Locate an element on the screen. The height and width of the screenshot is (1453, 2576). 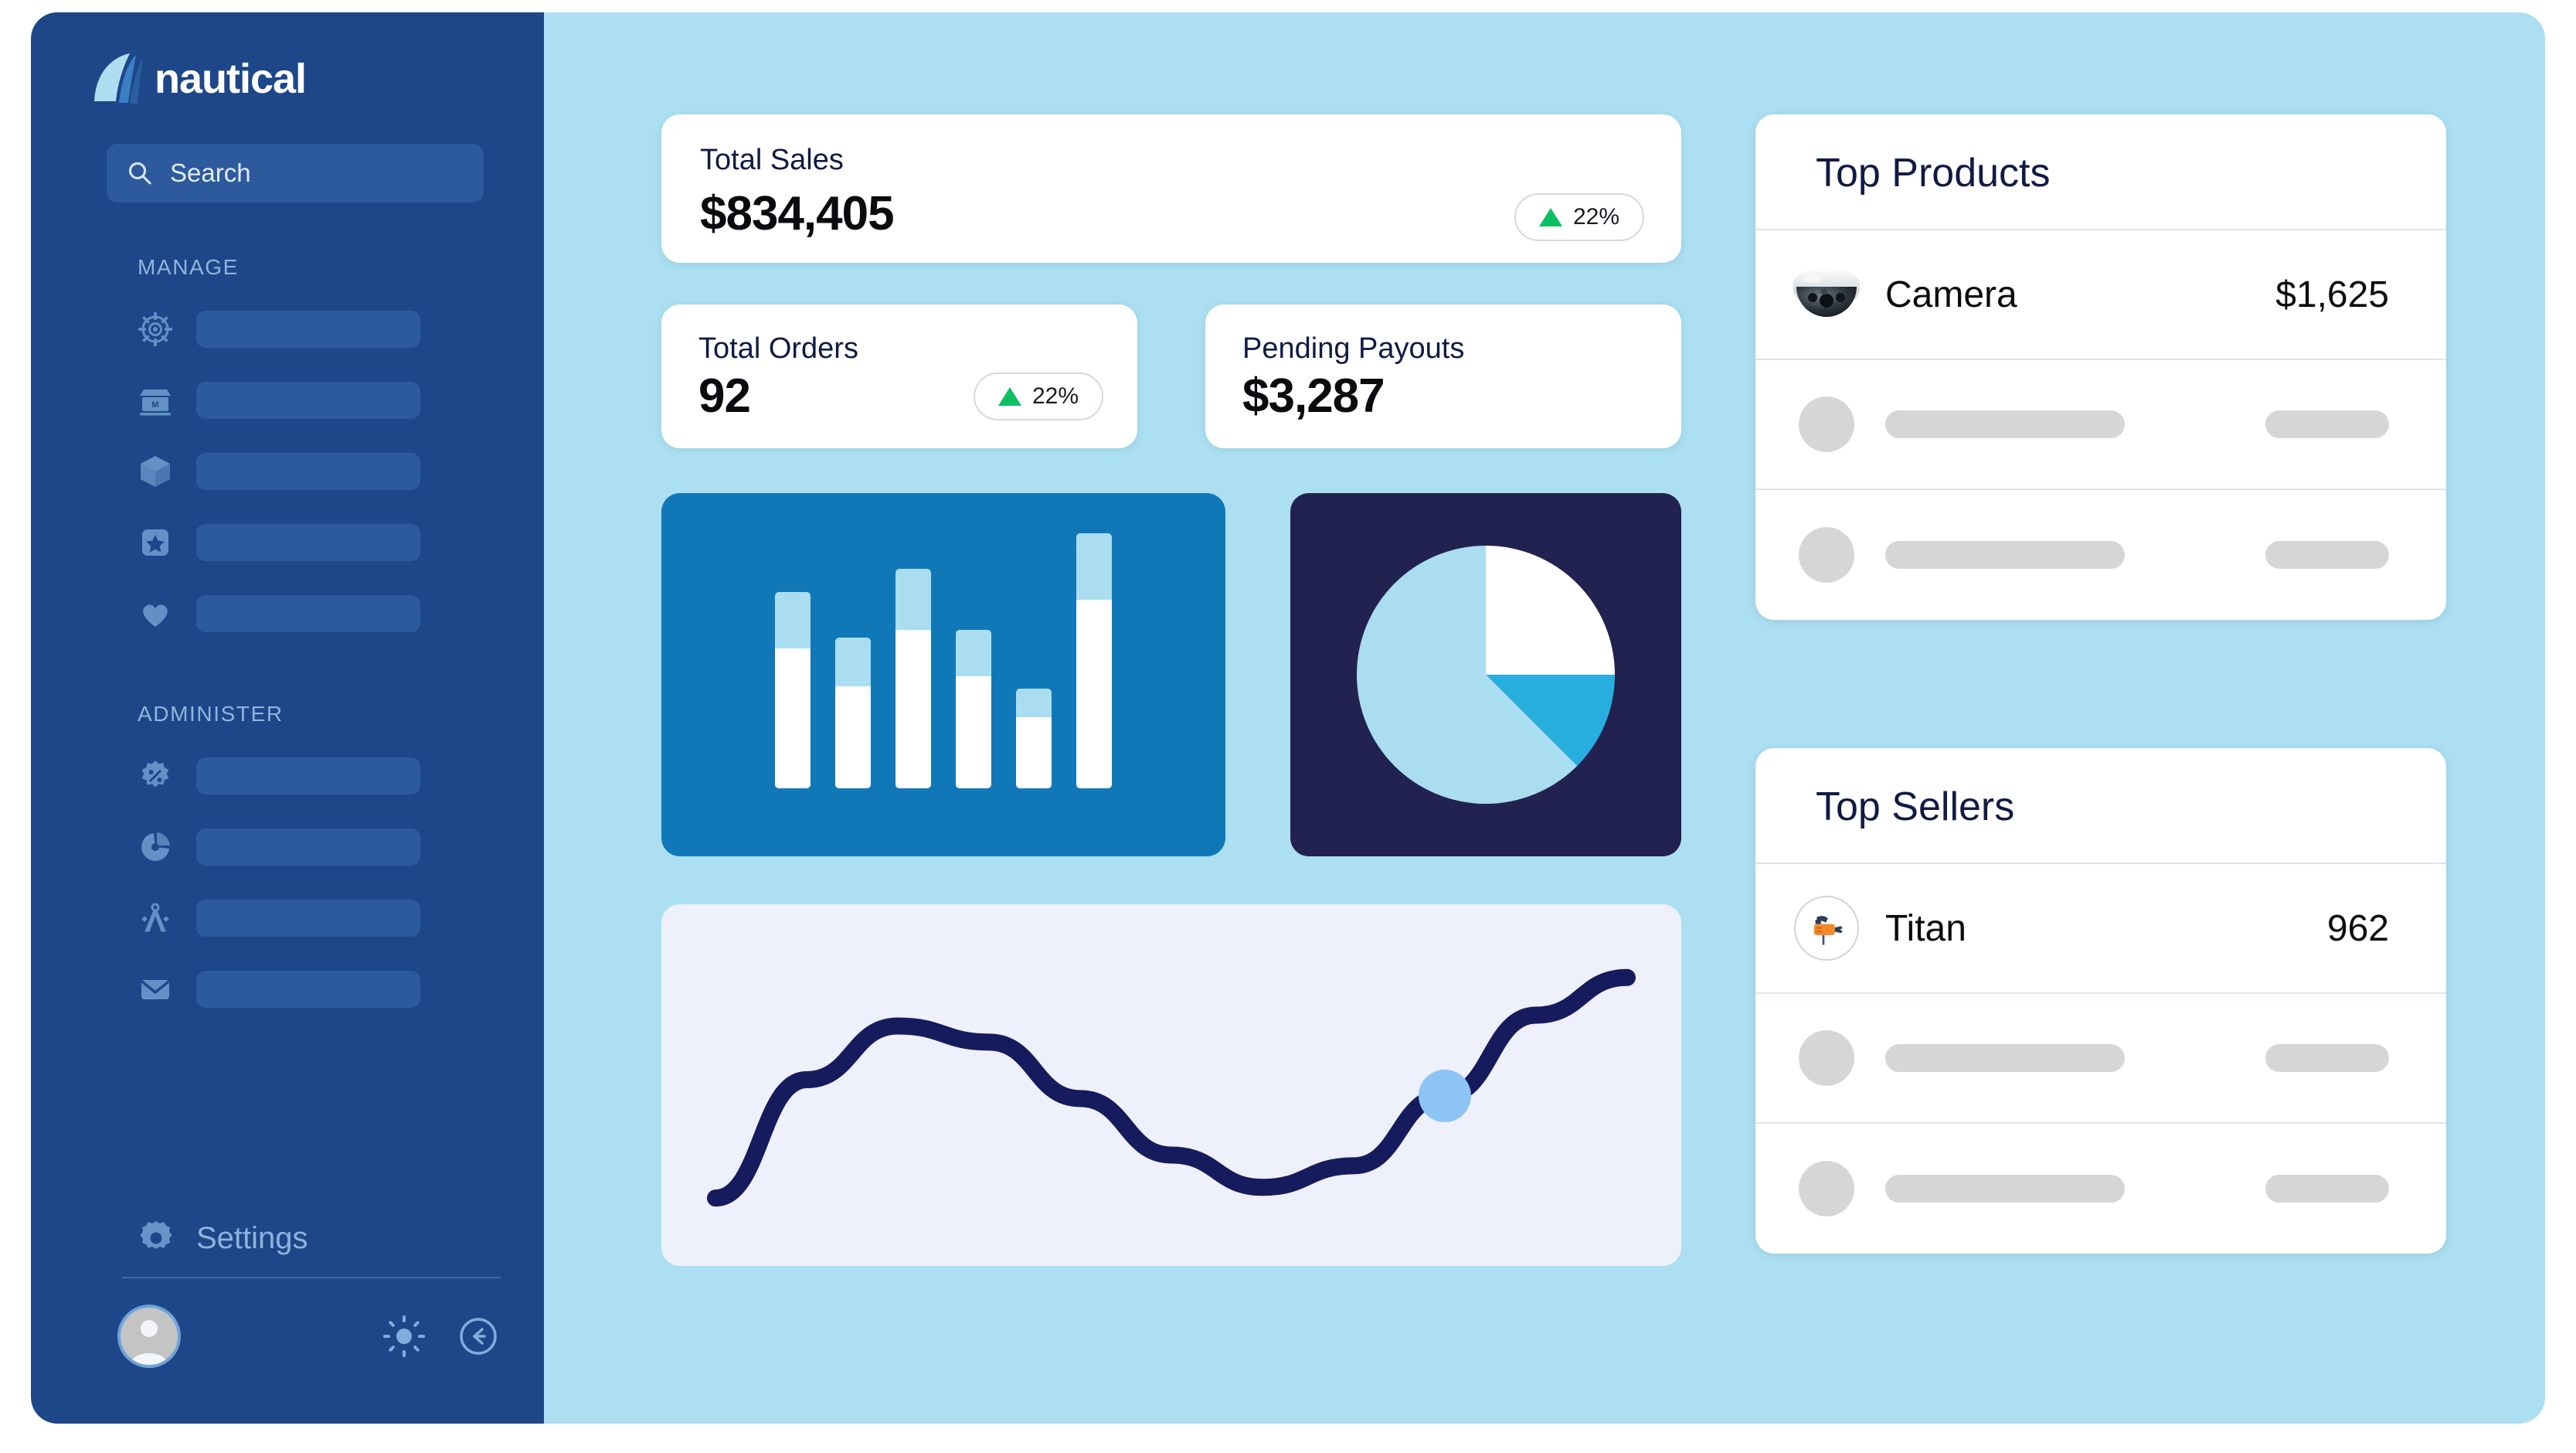
brand-name: nautical is located at coordinates (231, 79).